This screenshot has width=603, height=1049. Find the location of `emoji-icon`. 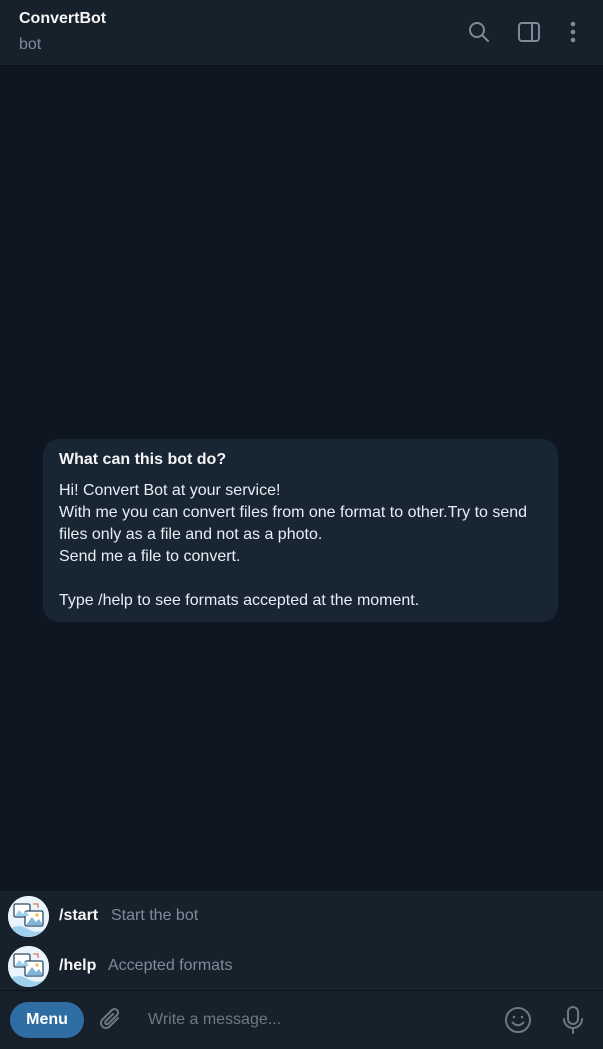

emoji-icon is located at coordinates (518, 1020).